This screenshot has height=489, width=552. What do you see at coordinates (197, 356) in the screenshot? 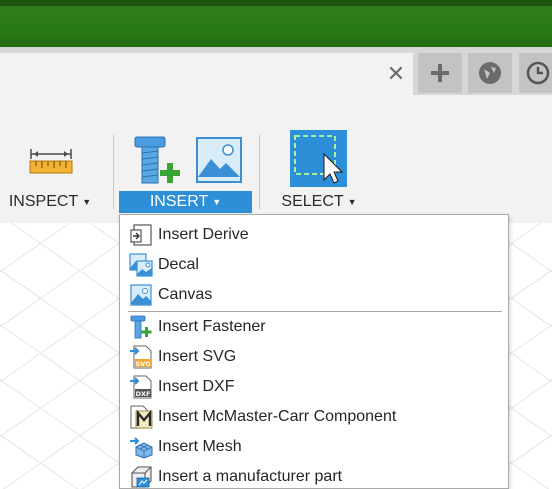
I see `menu-item-label: Insert SVG` at bounding box center [197, 356].